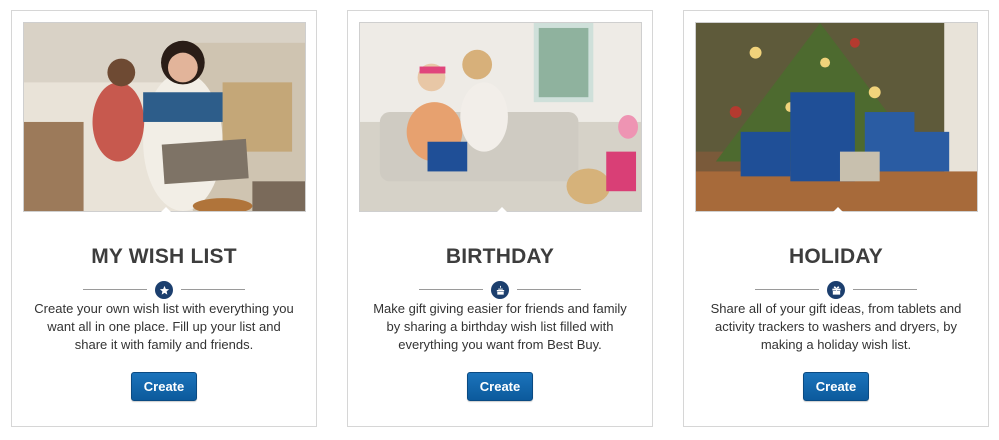  I want to click on birthday-photo, so click(500, 117).